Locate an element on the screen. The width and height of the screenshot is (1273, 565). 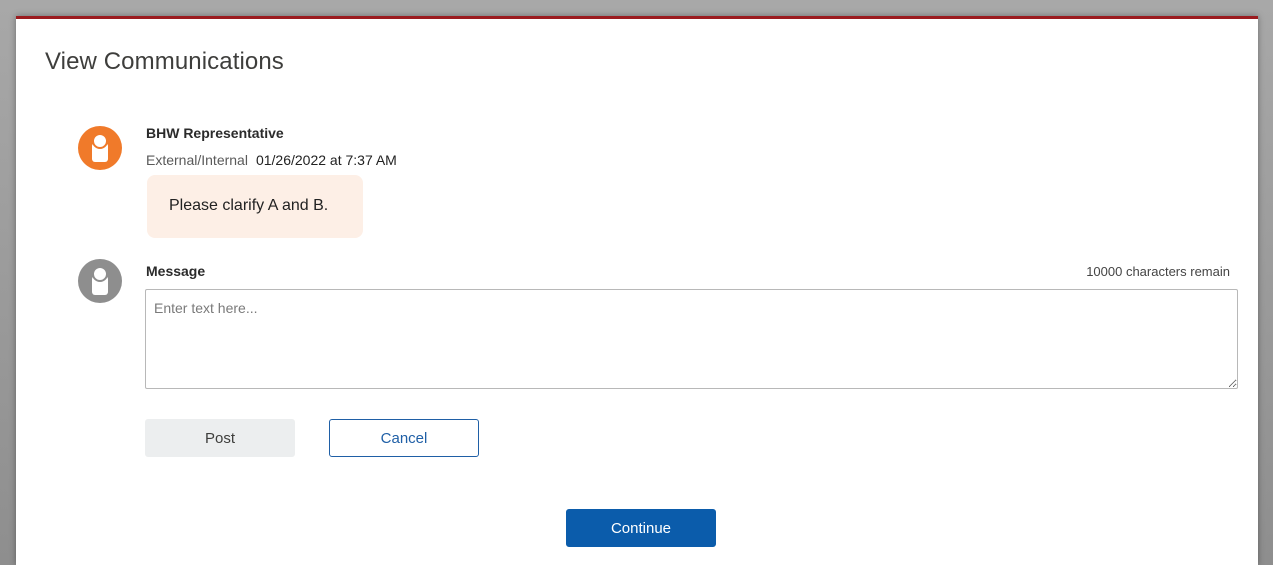
sender-name: BHW Representative is located at coordinates (215, 133).